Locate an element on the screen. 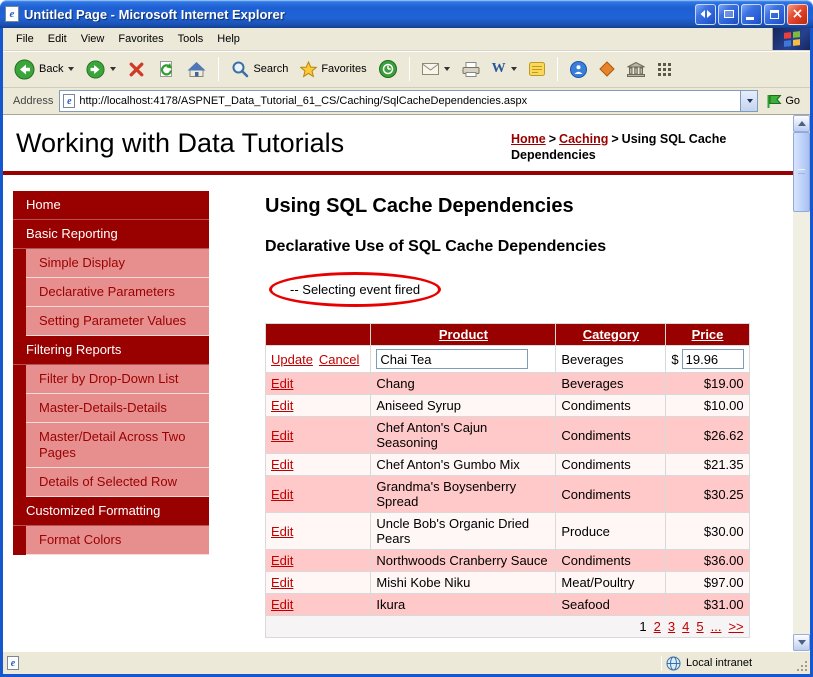  vertical-scrollbar is located at coordinates (801, 383).